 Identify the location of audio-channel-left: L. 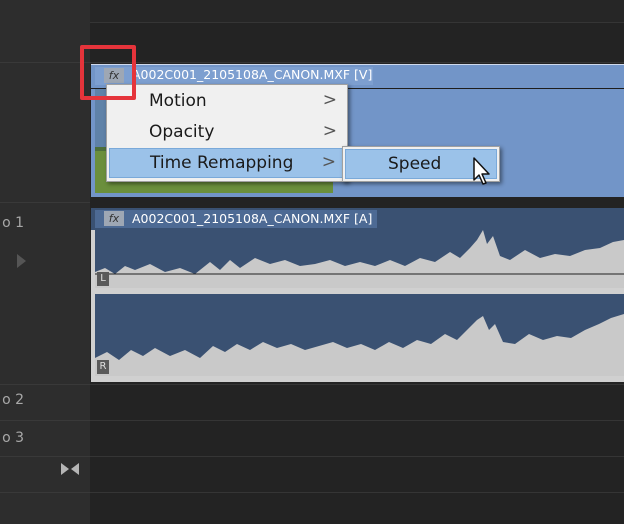
(359, 259).